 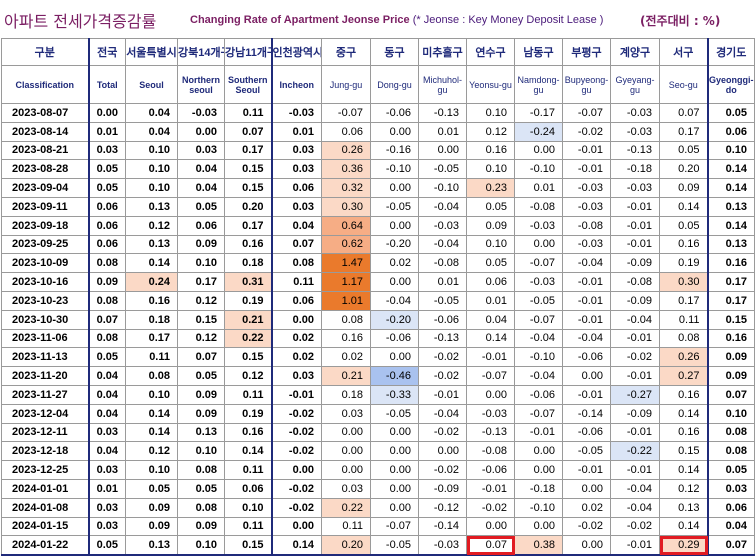 What do you see at coordinates (45, 376) in the screenshot?
I see `row-date: 2023-11-20` at bounding box center [45, 376].